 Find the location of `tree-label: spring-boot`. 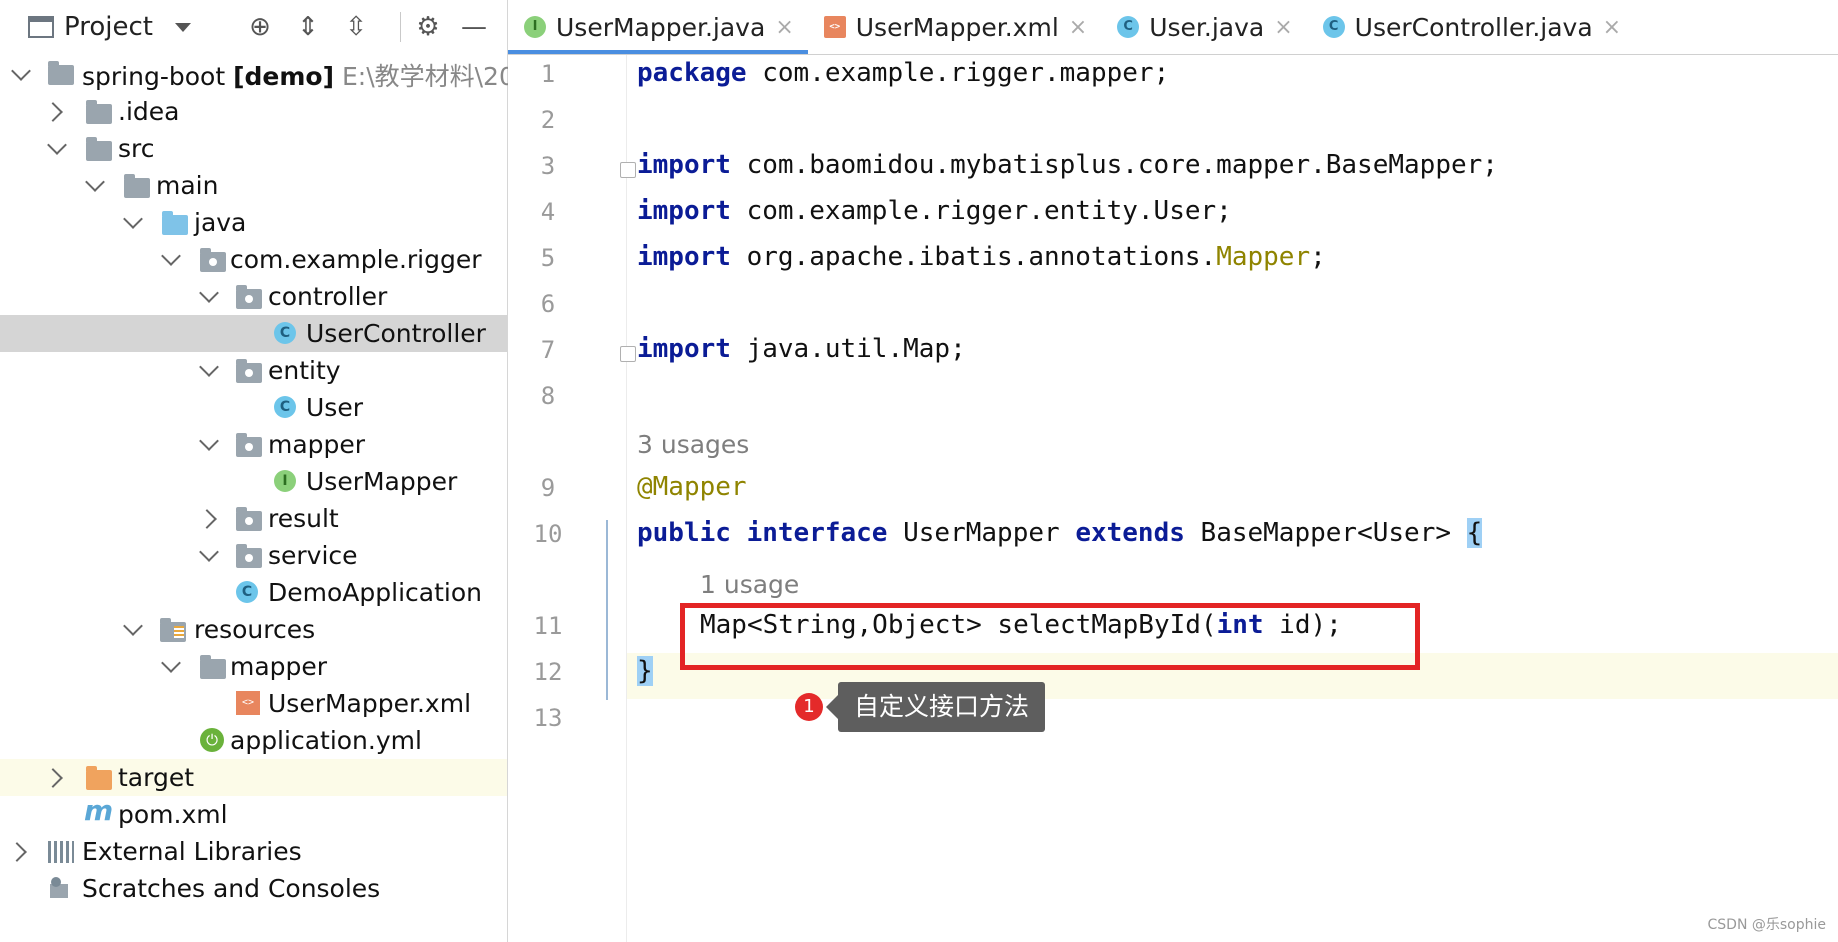

tree-label: spring-boot is located at coordinates (154, 76).